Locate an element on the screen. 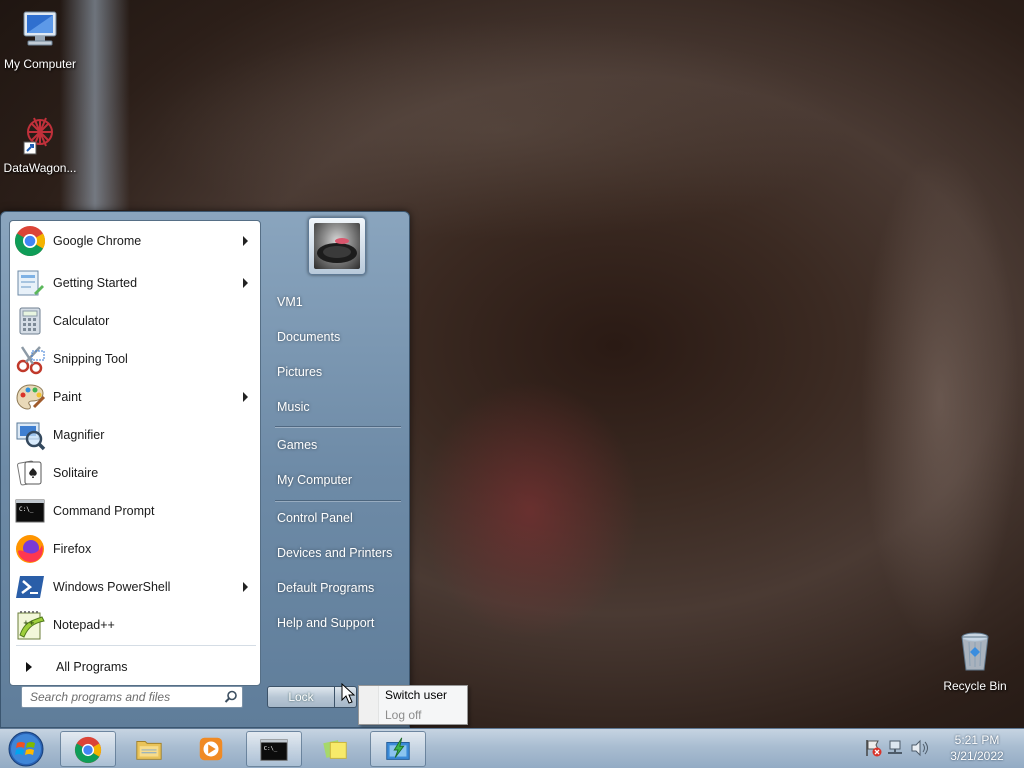 This screenshot has height=768, width=1024. menu-gutter is located at coordinates (369, 705).